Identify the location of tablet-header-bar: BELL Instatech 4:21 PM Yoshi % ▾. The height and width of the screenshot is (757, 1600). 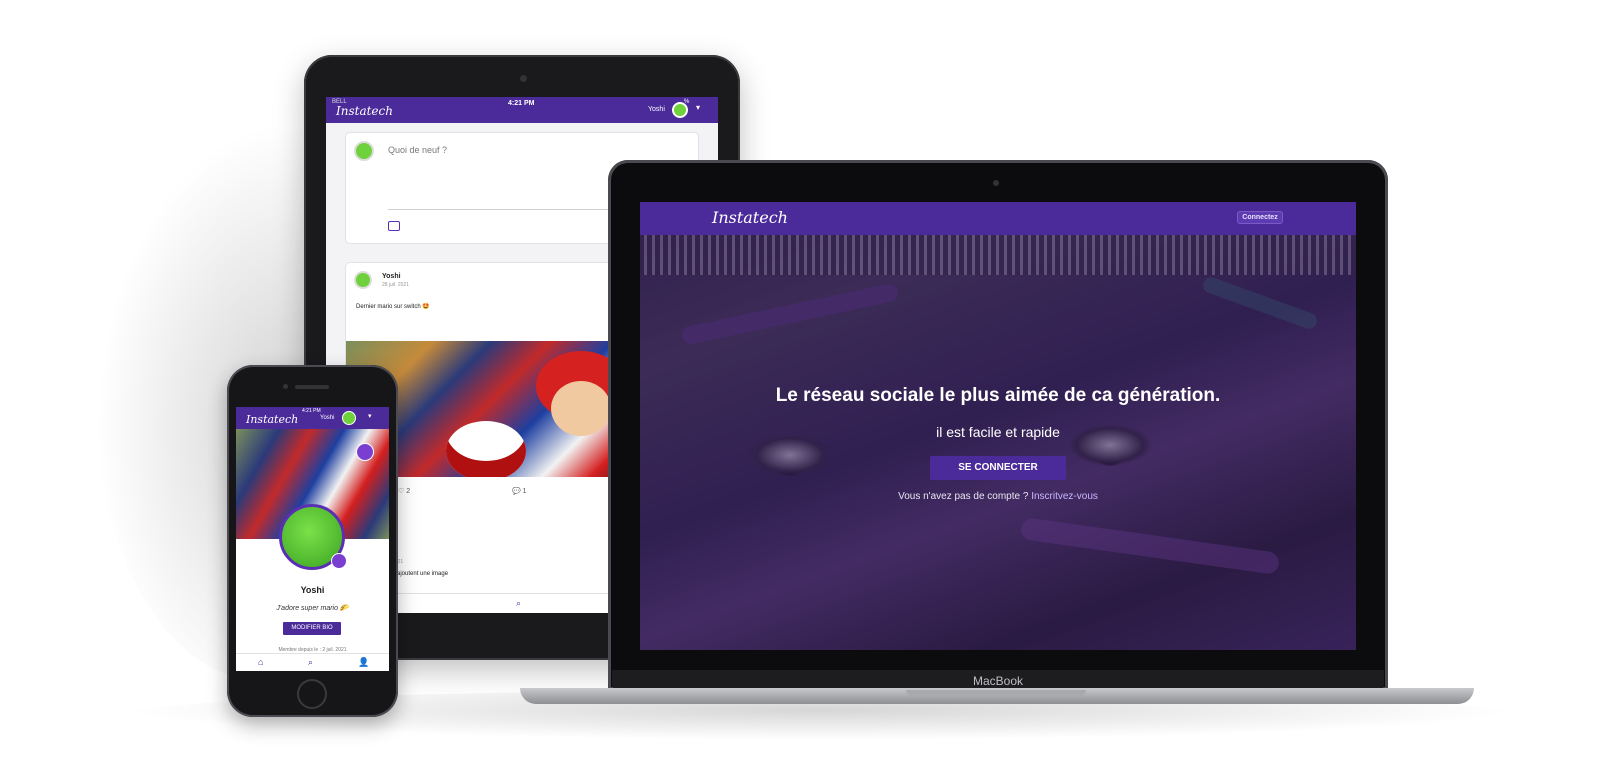
(522, 110).